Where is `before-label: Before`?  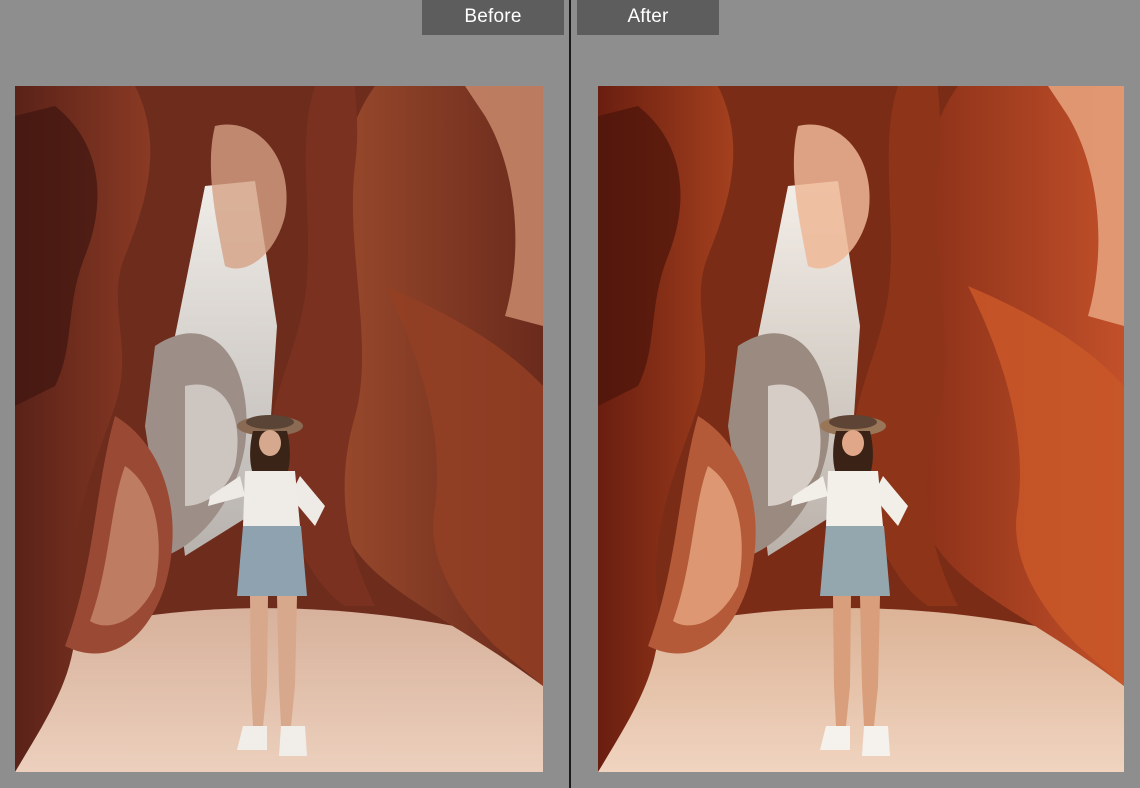 before-label: Before is located at coordinates (493, 17).